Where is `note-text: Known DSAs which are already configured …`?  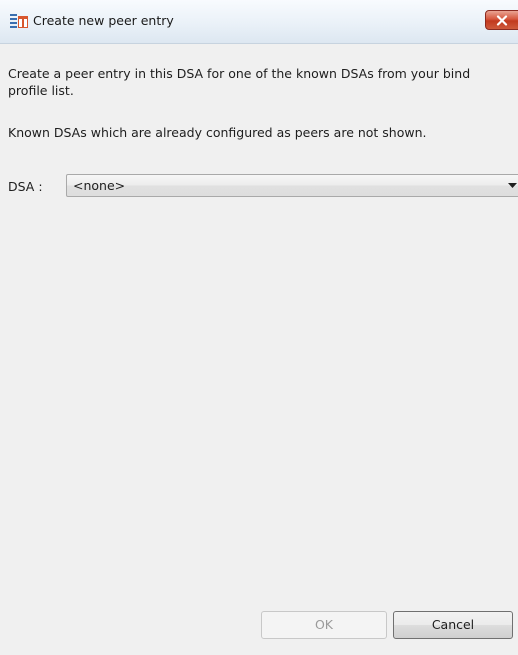 note-text: Known DSAs which are already configured … is located at coordinates (217, 132).